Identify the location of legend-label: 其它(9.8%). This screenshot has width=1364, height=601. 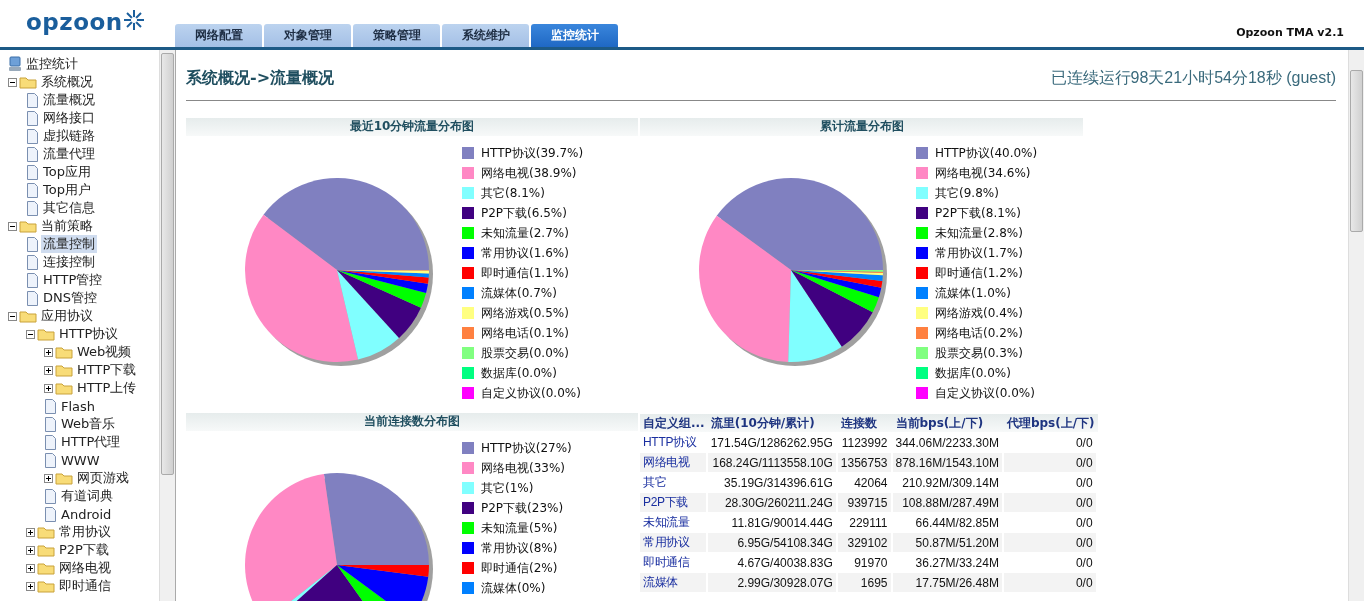
(967, 193).